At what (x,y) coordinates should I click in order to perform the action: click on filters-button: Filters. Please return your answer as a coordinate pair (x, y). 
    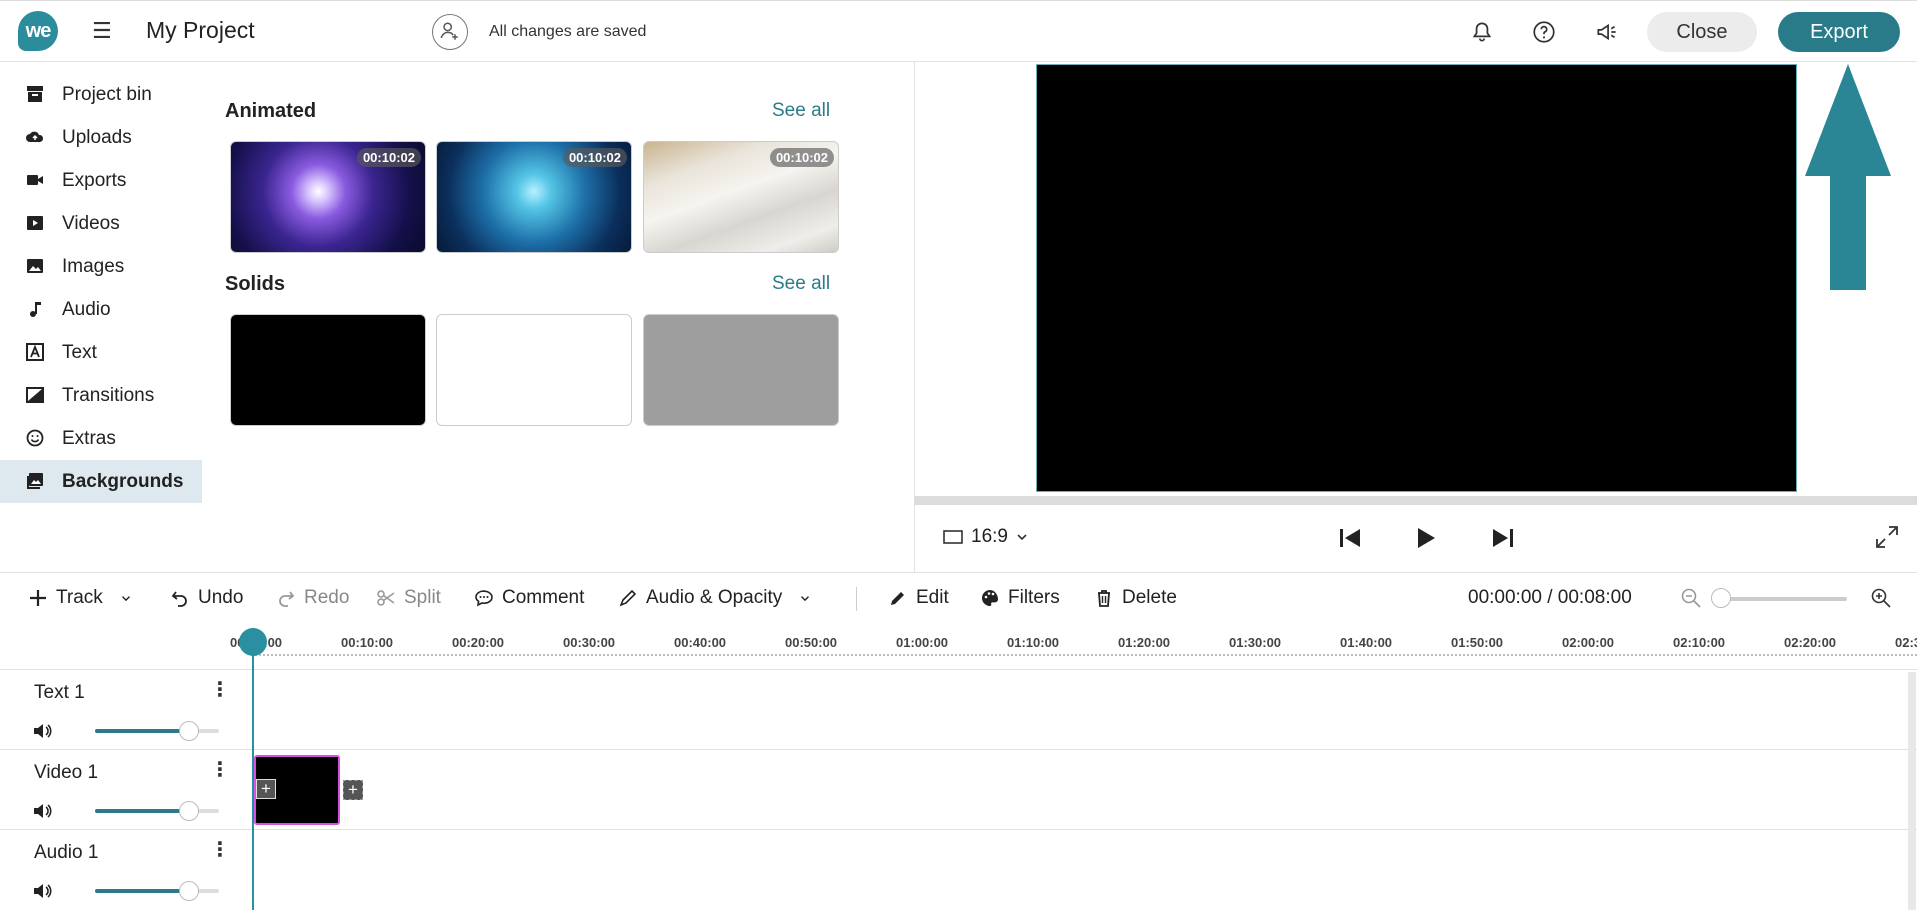
    Looking at the image, I should click on (1020, 598).